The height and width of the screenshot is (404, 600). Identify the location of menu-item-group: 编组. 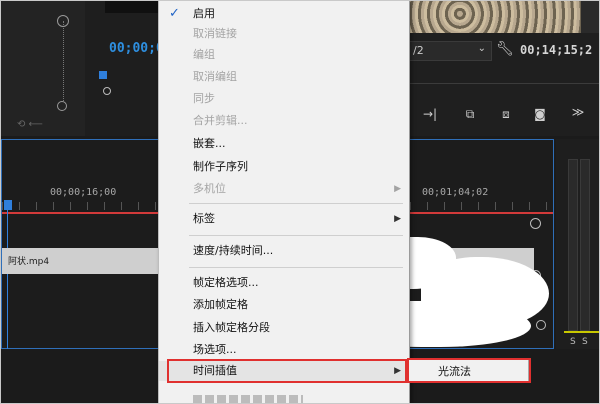
(284, 55).